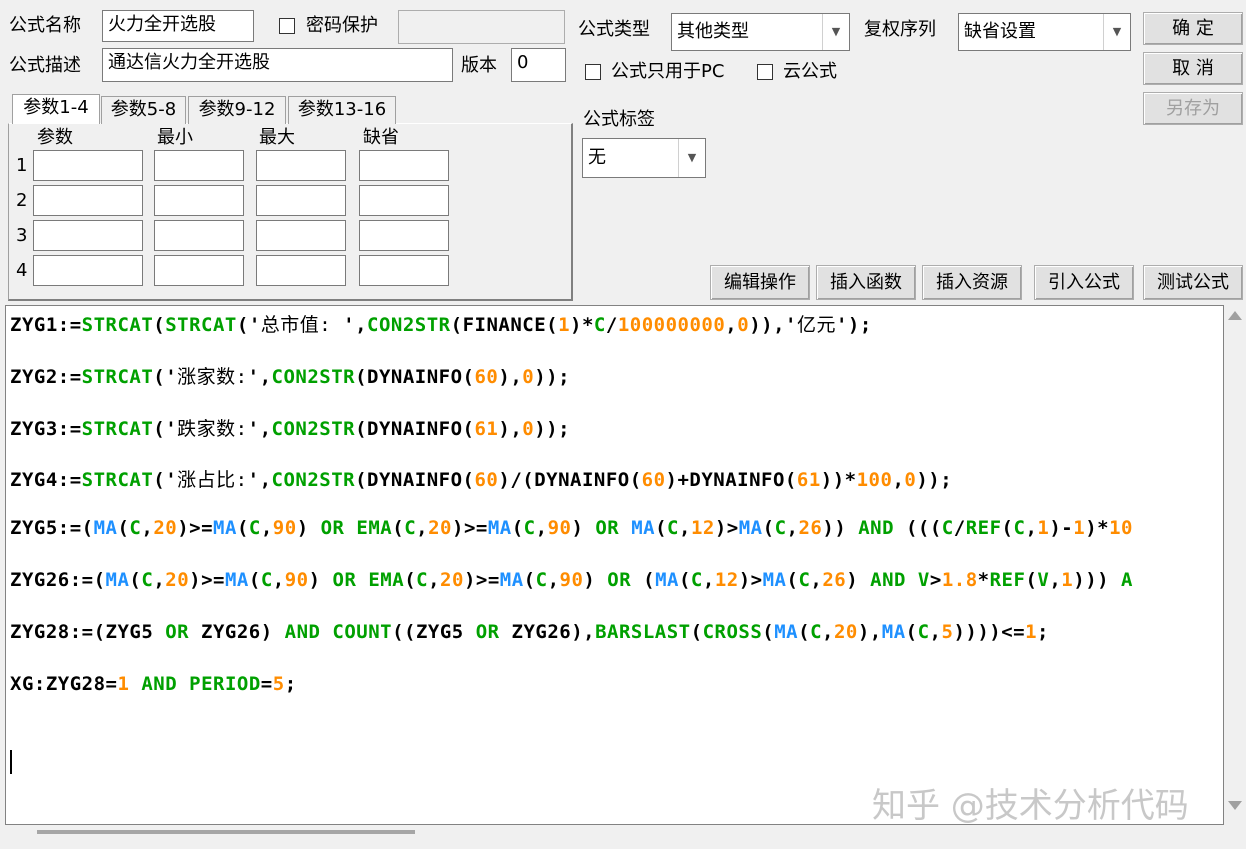 The height and width of the screenshot is (849, 1246). What do you see at coordinates (644, 158) in the screenshot?
I see `tag-select: 无 ▼` at bounding box center [644, 158].